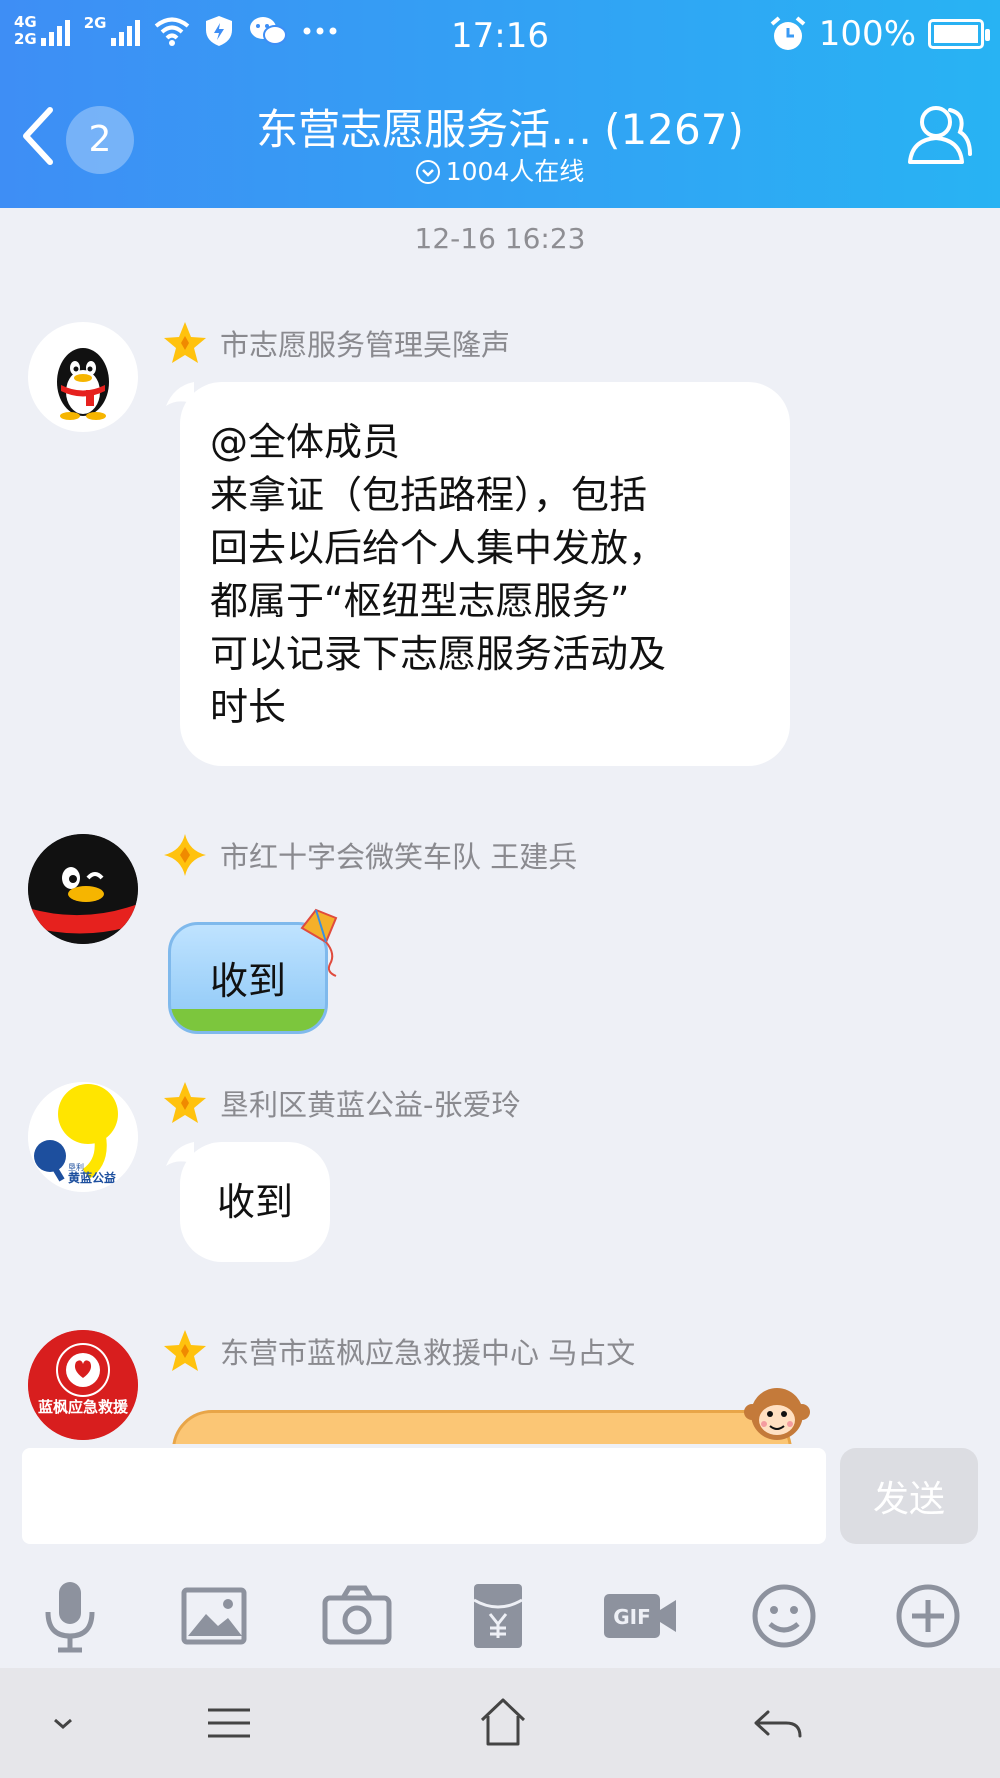 This screenshot has width=1000, height=1778. Describe the element at coordinates (500, 937) in the screenshot. I see `message-item: 市红十字会微笑车队 王建兵 收到` at that location.